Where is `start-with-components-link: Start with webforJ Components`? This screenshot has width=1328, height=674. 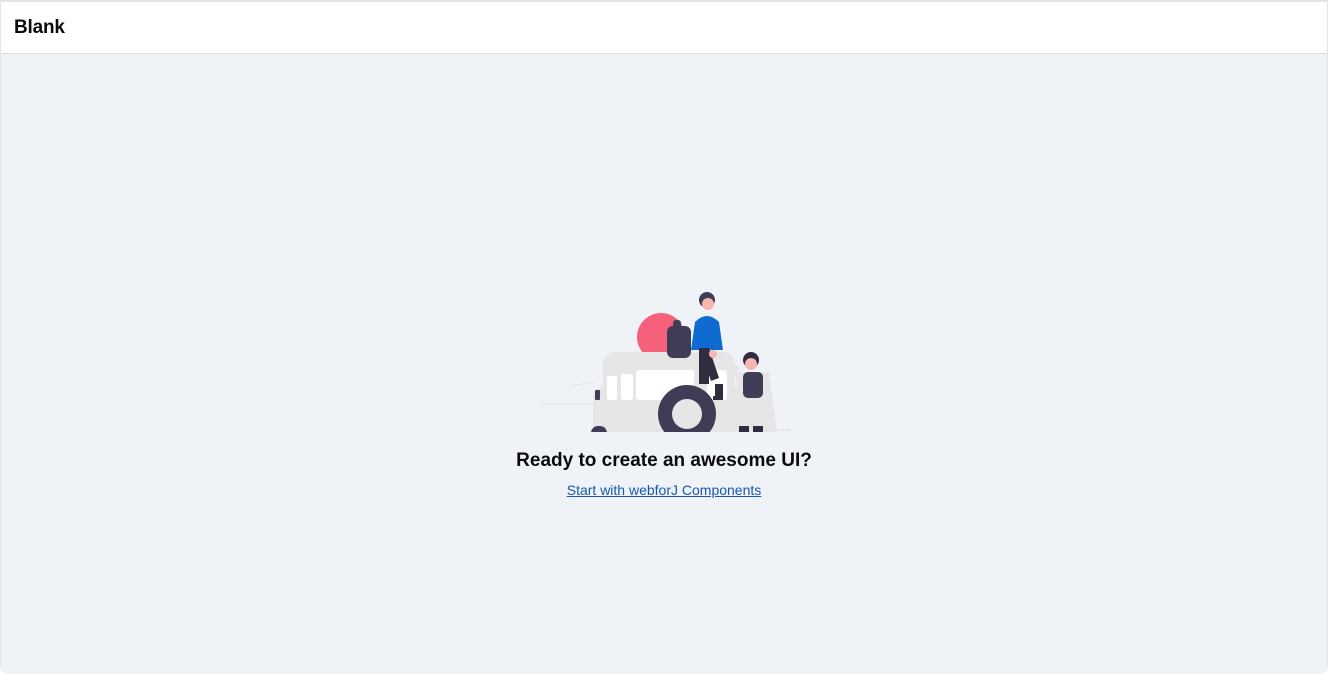 start-with-components-link: Start with webforJ Components is located at coordinates (664, 490).